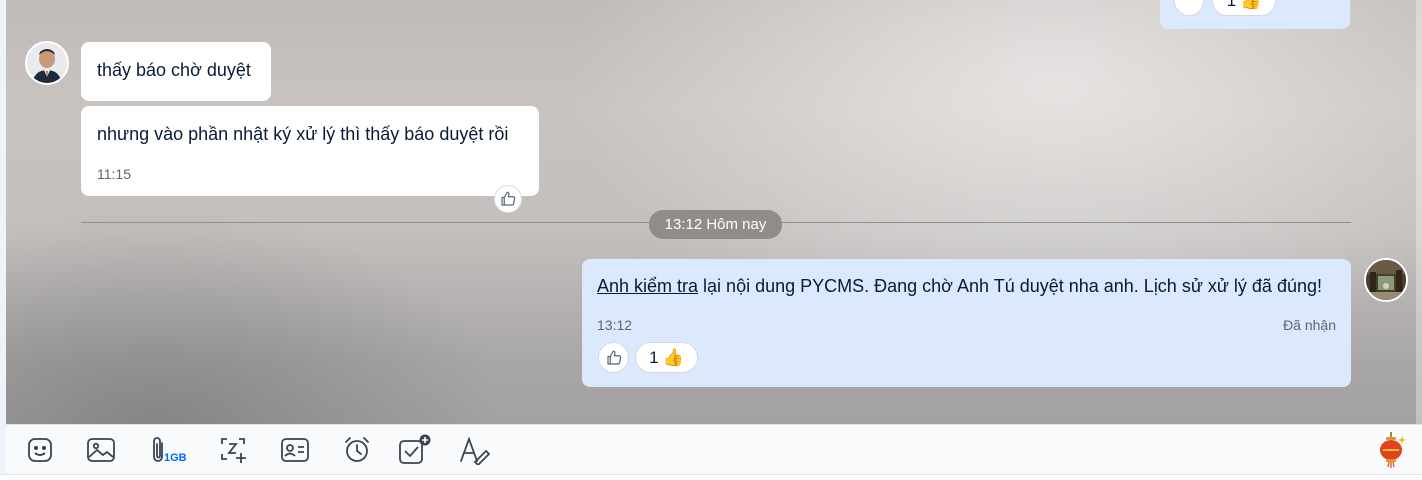 This screenshot has height=480, width=1422. What do you see at coordinates (715, 224) in the screenshot?
I see `date-divider: 13:12 Hôm nay` at bounding box center [715, 224].